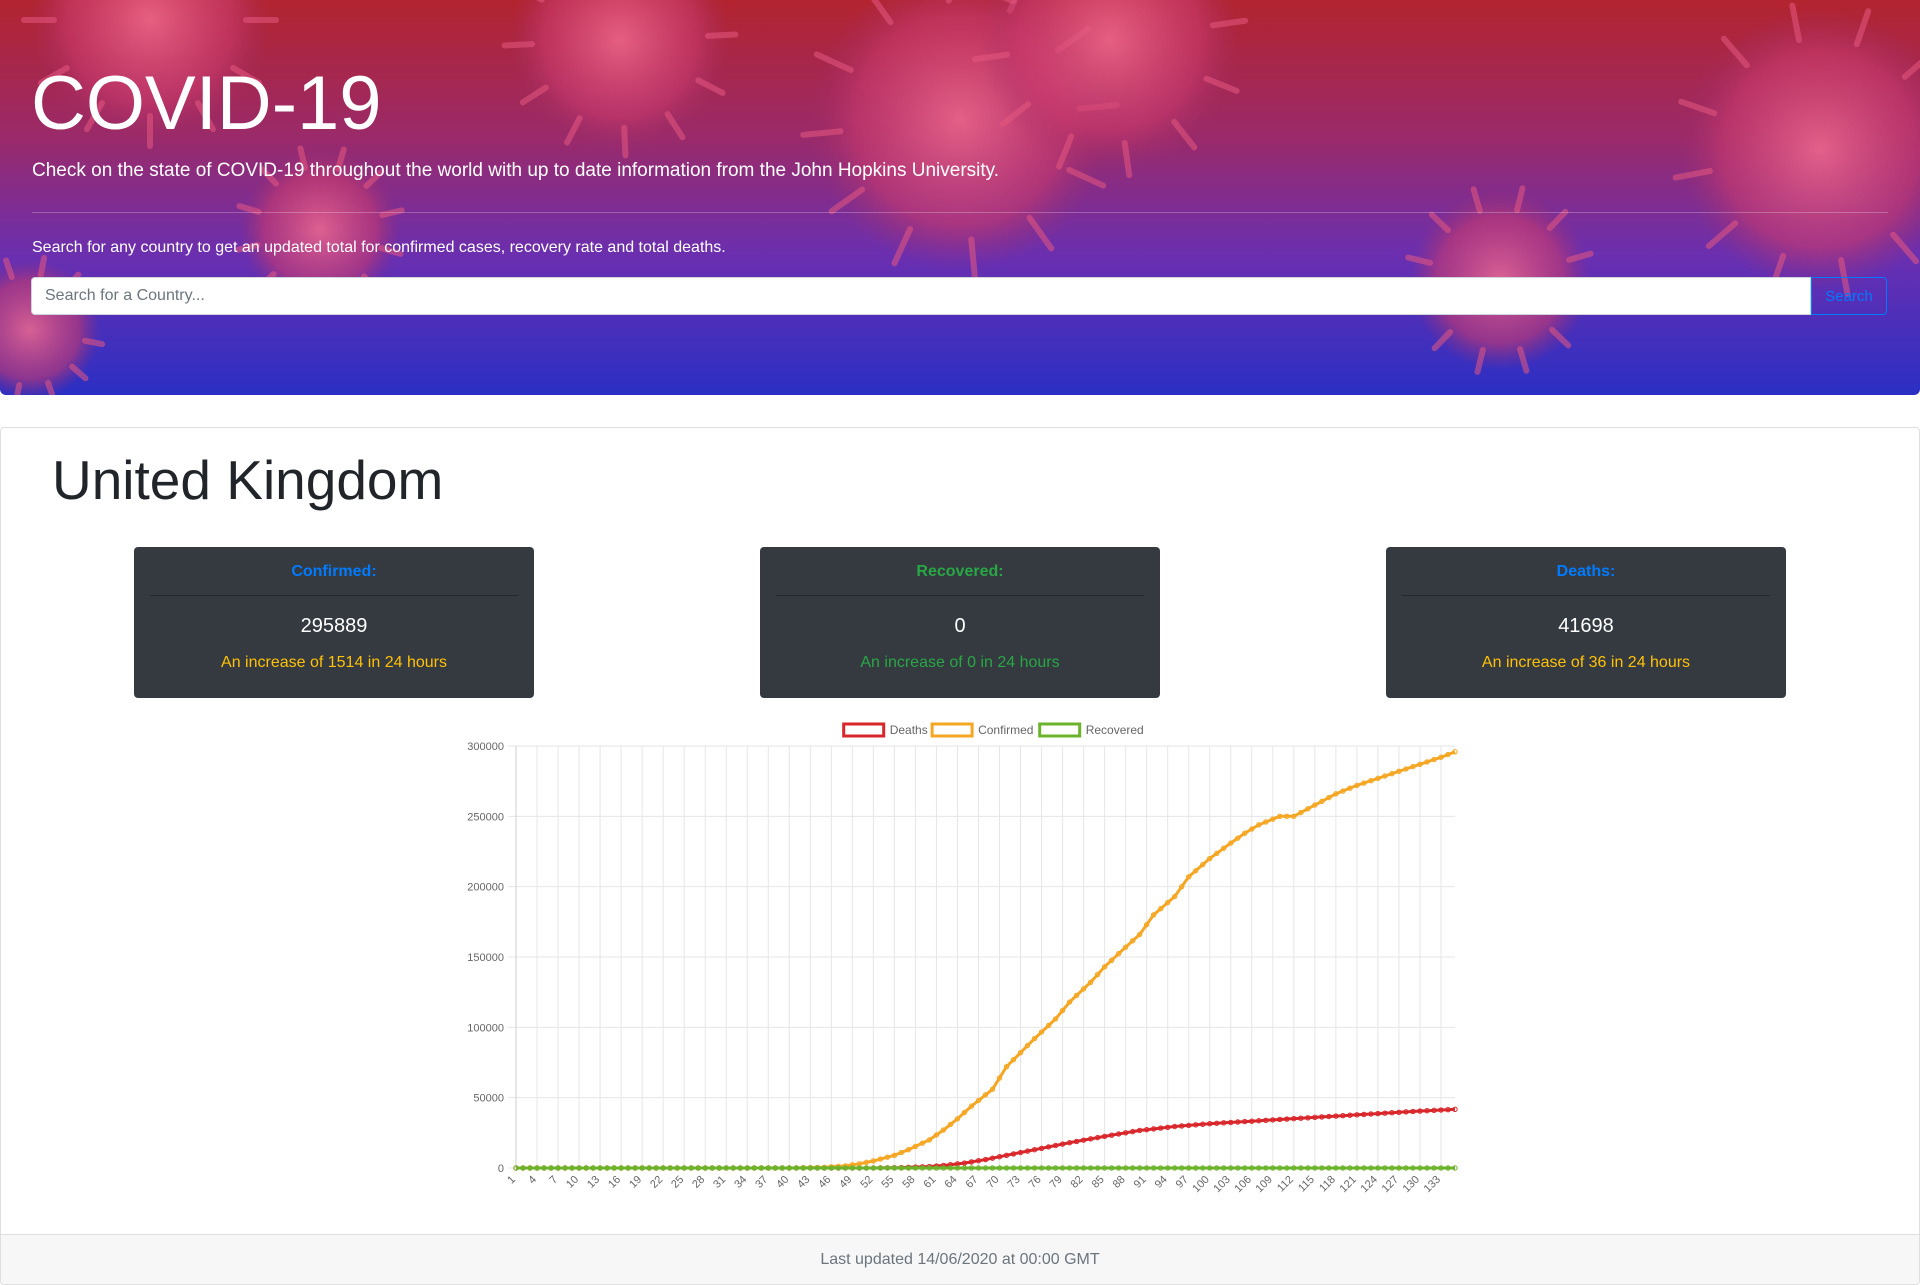  I want to click on recovered-value: 0, so click(960, 626).